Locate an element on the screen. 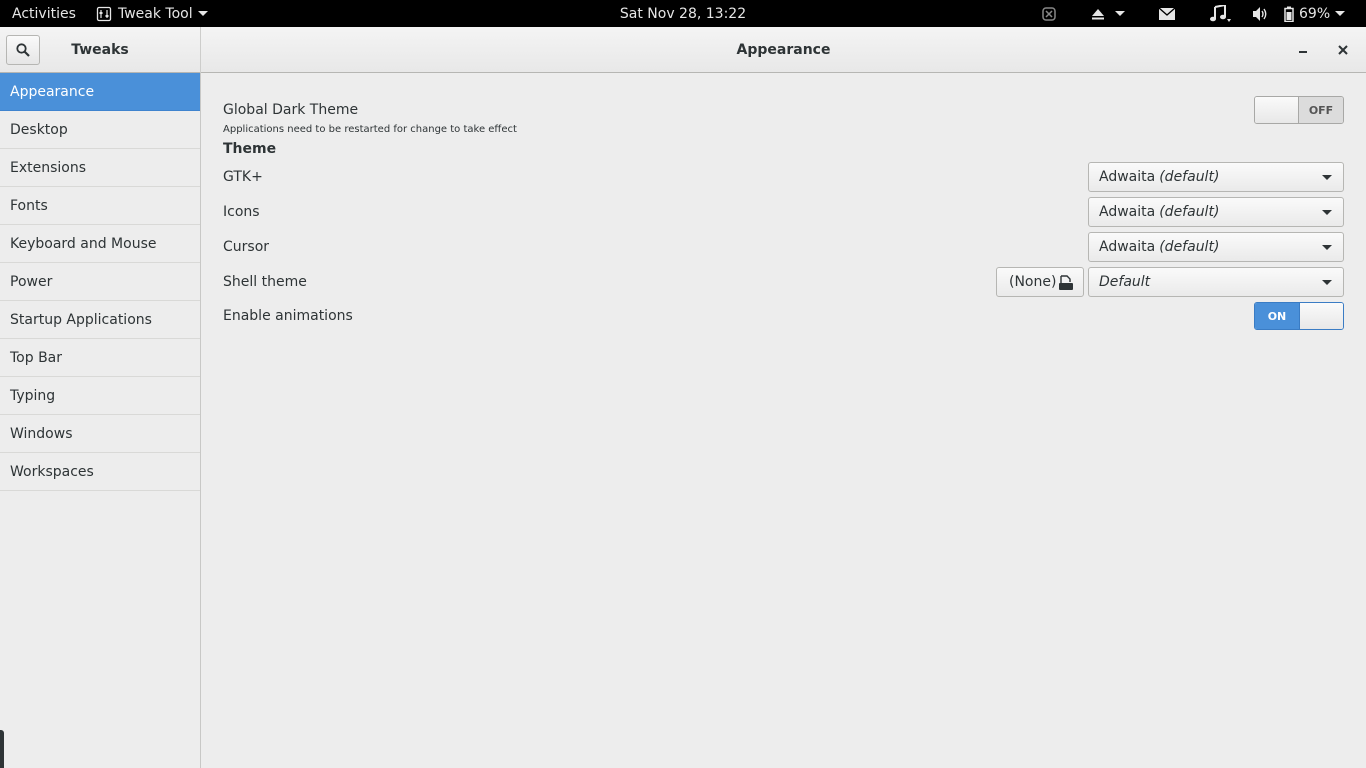 This screenshot has height=768, width=1366. sidebar-item-typing: Typing is located at coordinates (100, 396).